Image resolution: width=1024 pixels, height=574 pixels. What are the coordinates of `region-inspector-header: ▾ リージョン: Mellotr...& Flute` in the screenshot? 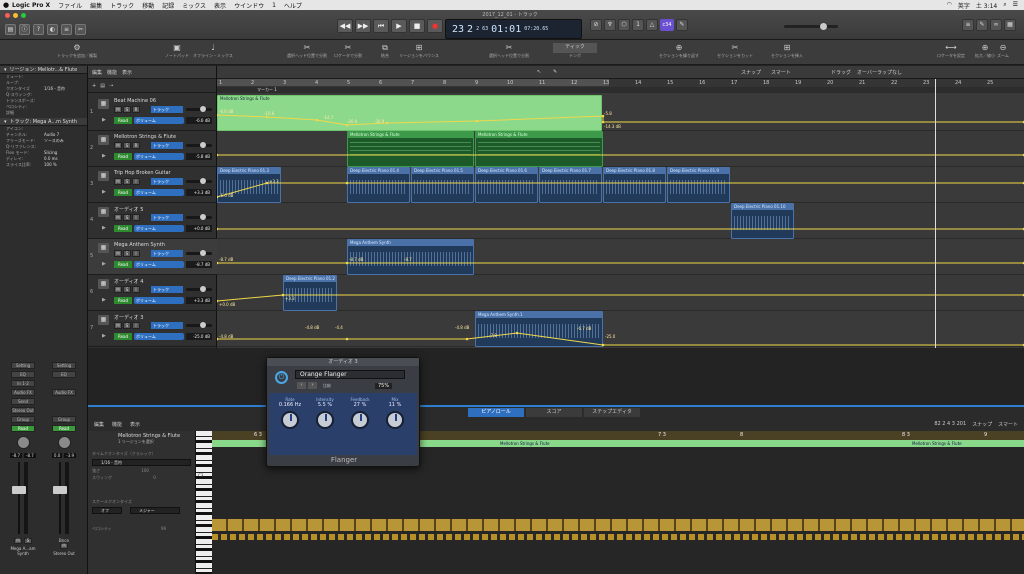 It's located at (43, 70).